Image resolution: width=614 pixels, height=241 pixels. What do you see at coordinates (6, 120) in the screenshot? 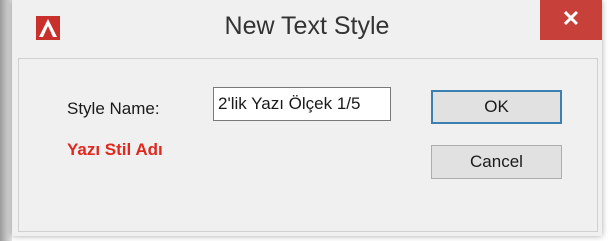
I see `background-frame-edge` at bounding box center [6, 120].